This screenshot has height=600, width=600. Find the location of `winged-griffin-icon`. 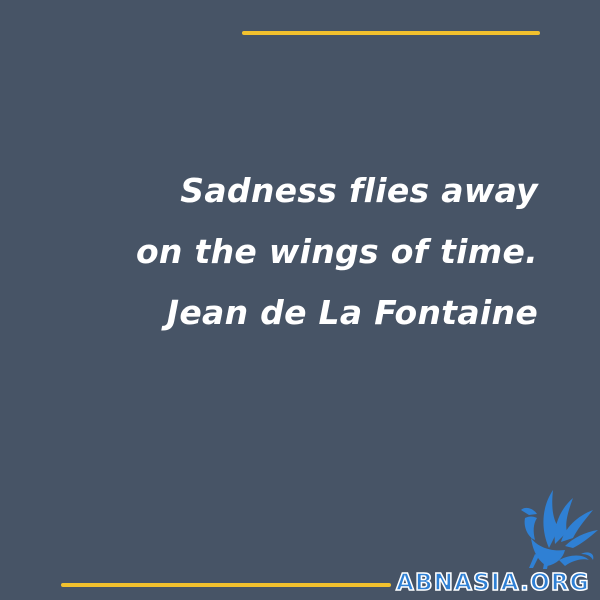

winged-griffin-icon is located at coordinates (559, 529).